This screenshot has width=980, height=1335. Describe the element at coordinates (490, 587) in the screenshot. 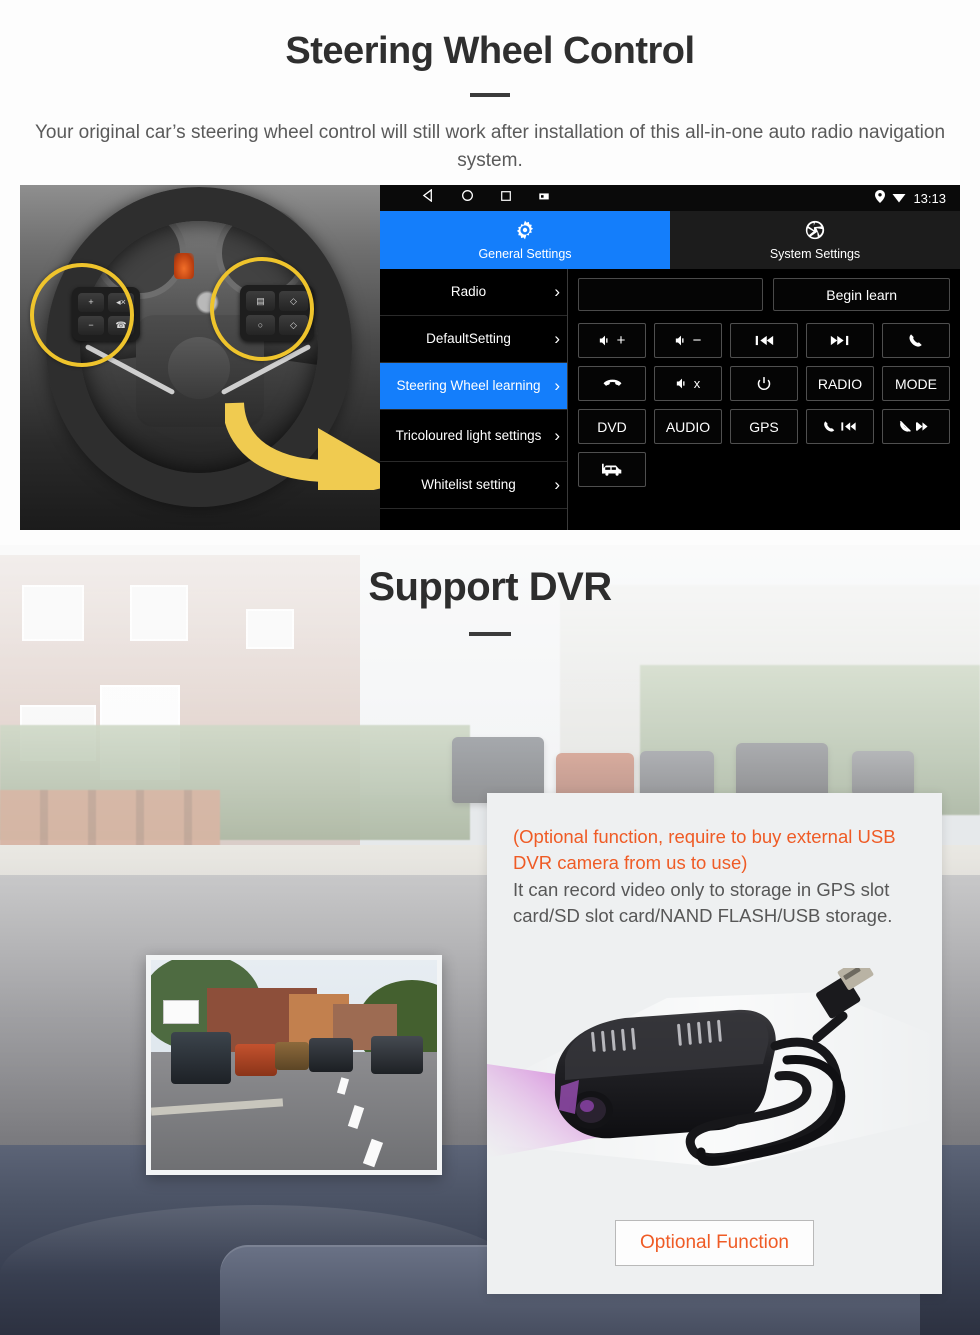

I see `dvr-title: Support DVR` at that location.